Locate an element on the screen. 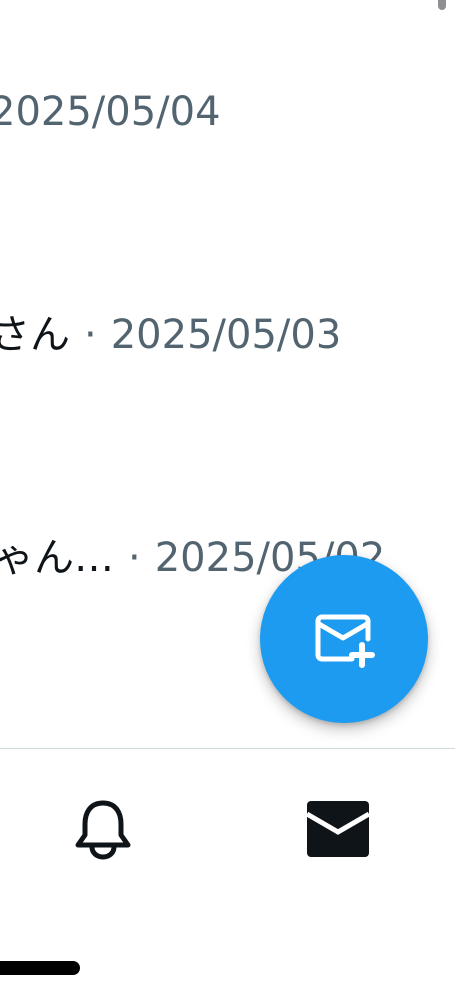 The width and height of the screenshot is (455, 999). nav-messages-tab is located at coordinates (338, 829).